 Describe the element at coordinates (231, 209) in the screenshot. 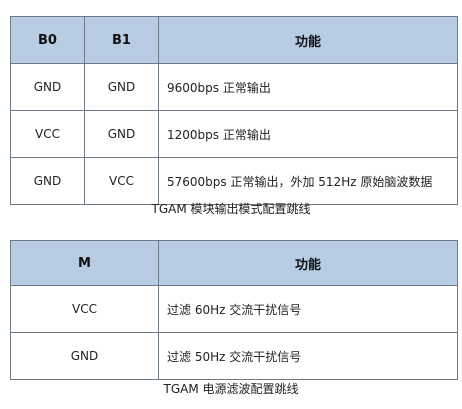

I see `output-mode-caption: TGAM 模块输出模式配置跳线` at that location.